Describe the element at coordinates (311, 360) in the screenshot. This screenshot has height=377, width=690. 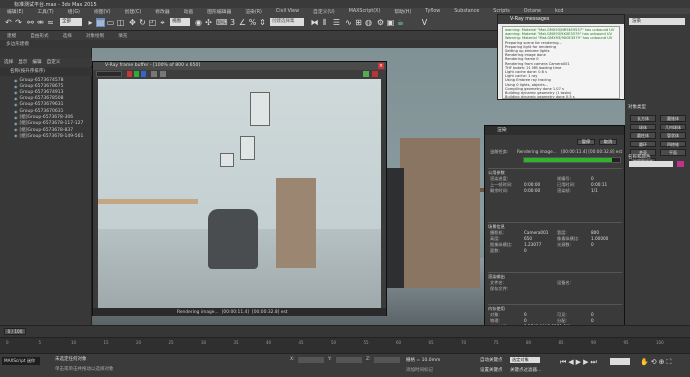
I see `x-coord-input` at that location.